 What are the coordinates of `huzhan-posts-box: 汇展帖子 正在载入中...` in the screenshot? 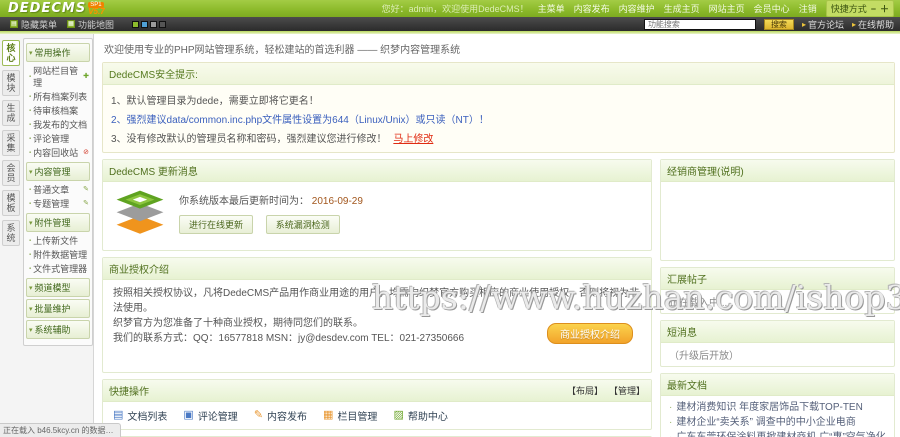 It's located at (777, 290).